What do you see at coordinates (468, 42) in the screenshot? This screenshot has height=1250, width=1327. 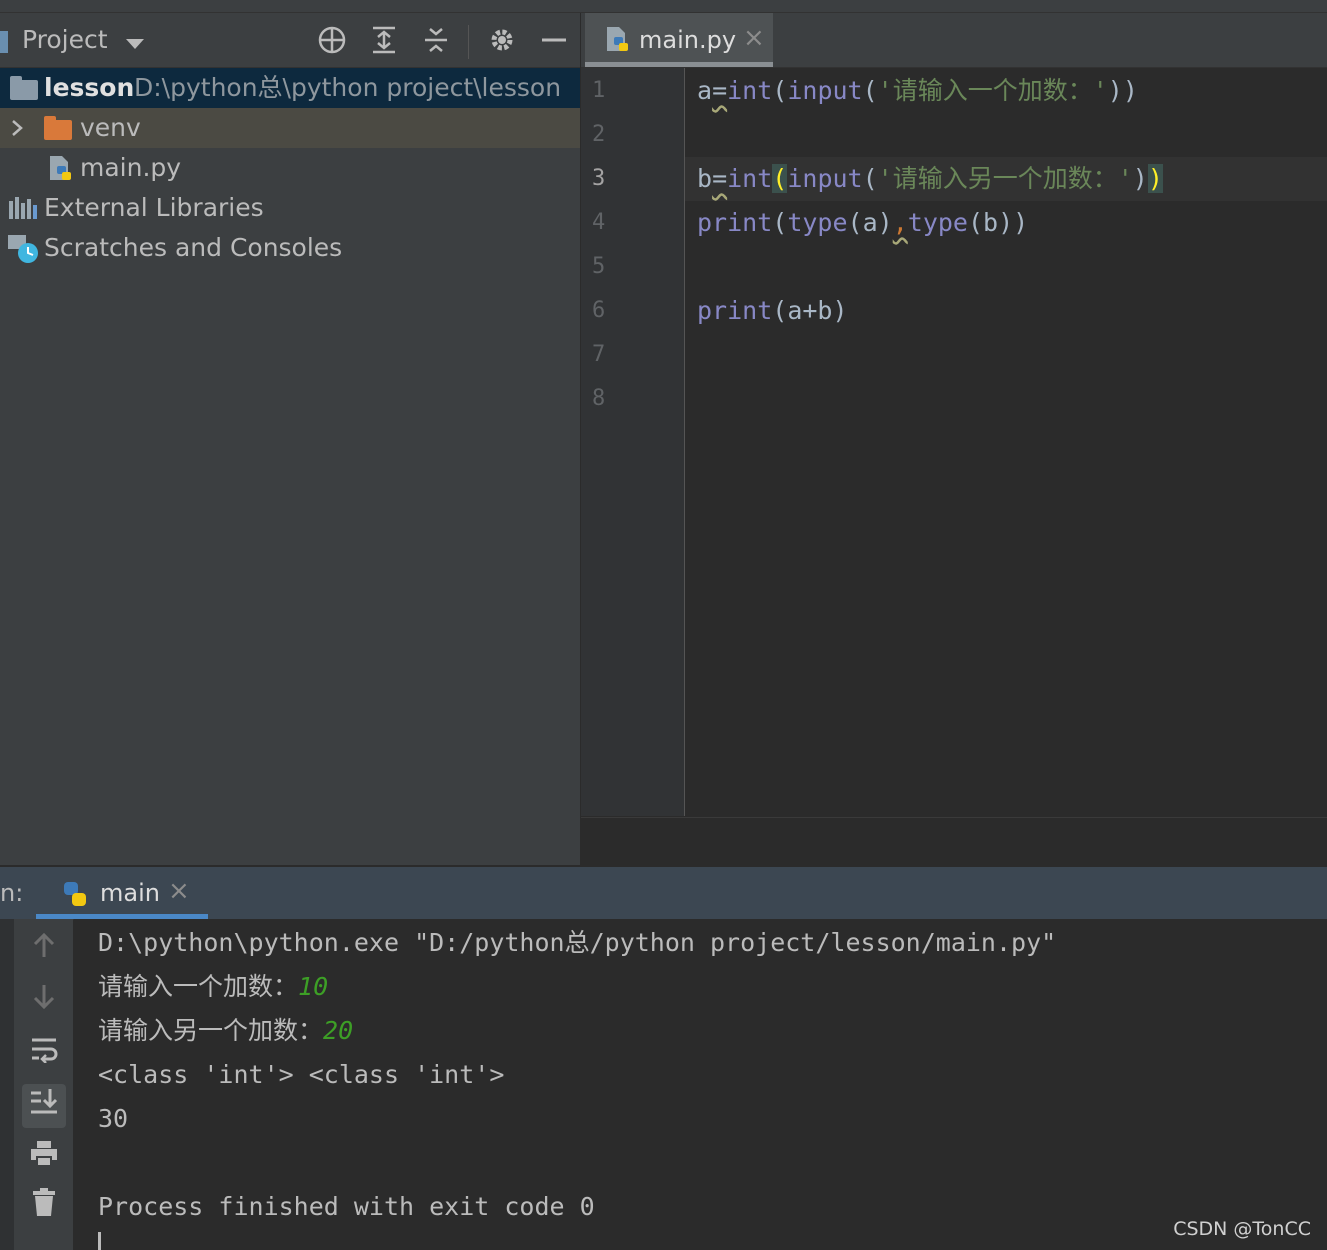 I see `toolbar-divider` at bounding box center [468, 42].